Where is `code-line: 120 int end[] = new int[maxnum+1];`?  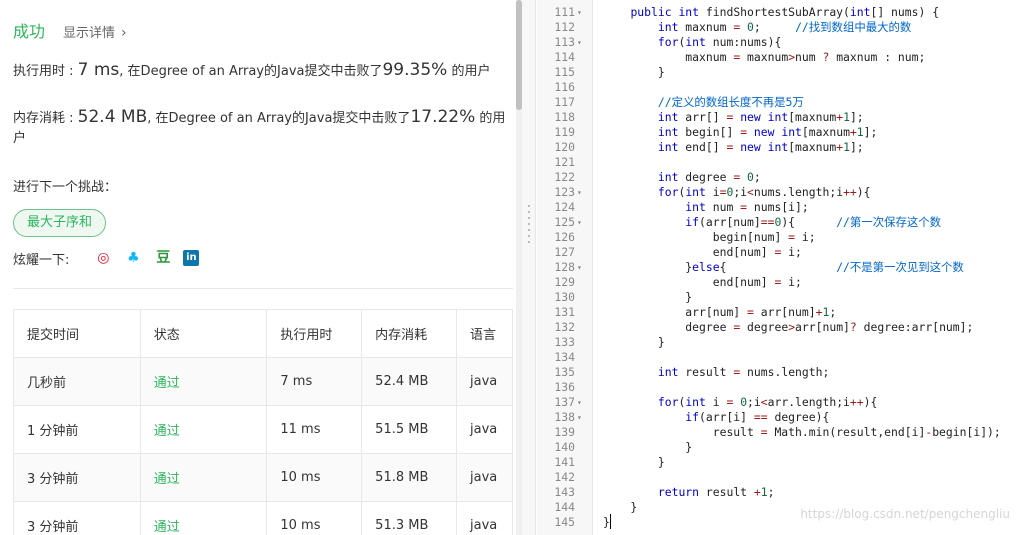
code-line: 120 int end[] = new int[maxnum+1]; is located at coordinates (776, 147).